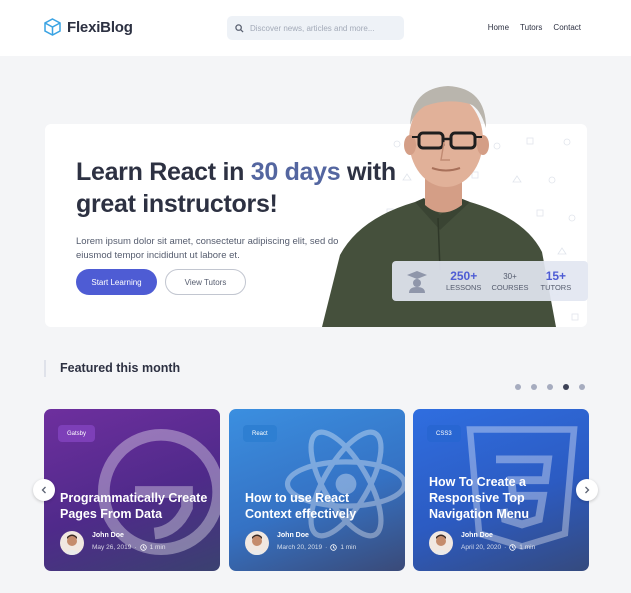 This screenshot has width=631, height=593. I want to click on brand-logo: FlexiBlog, so click(88, 27).